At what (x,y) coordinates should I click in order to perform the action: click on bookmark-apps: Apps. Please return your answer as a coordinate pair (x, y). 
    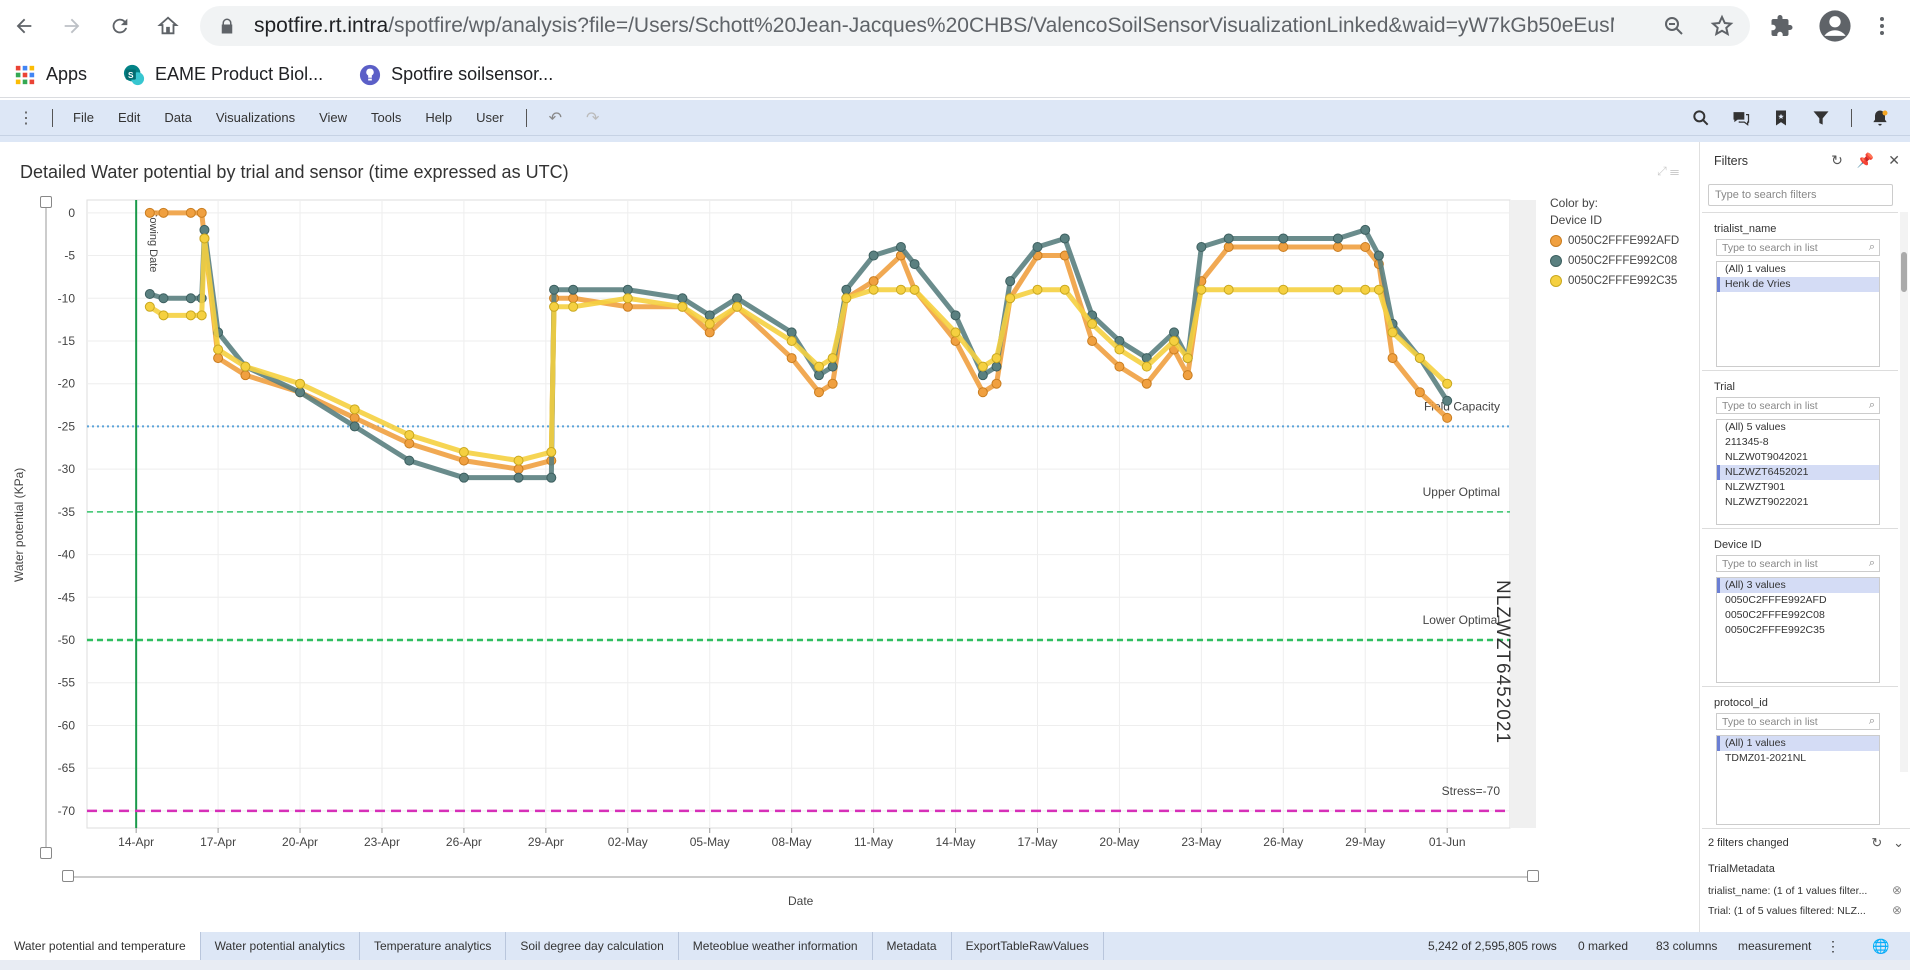
    Looking at the image, I should click on (50, 75).